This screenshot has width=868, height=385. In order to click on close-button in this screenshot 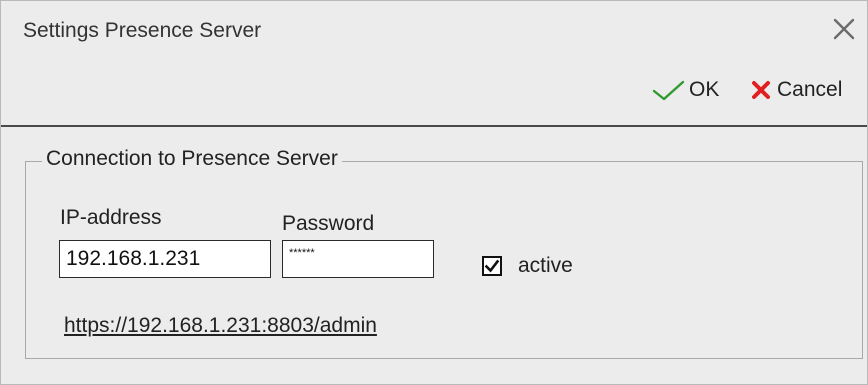, I will do `click(844, 29)`.